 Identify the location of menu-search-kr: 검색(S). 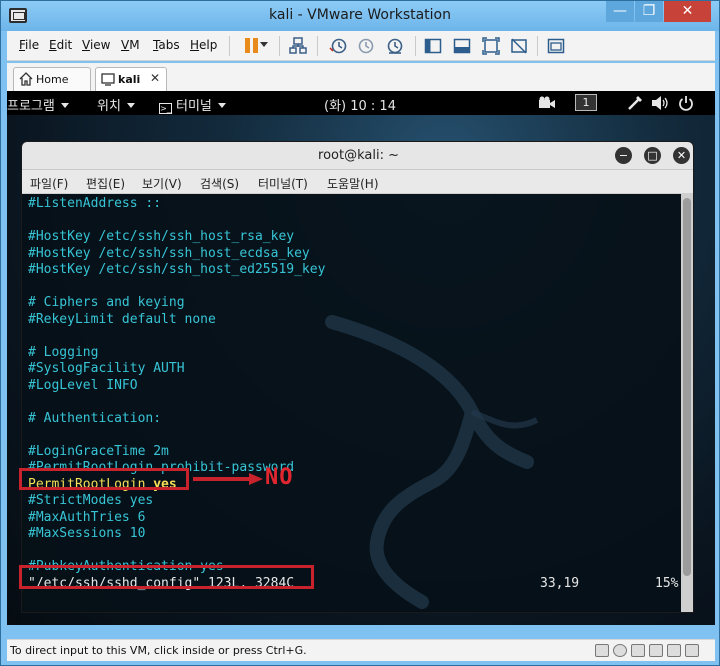
(219, 183).